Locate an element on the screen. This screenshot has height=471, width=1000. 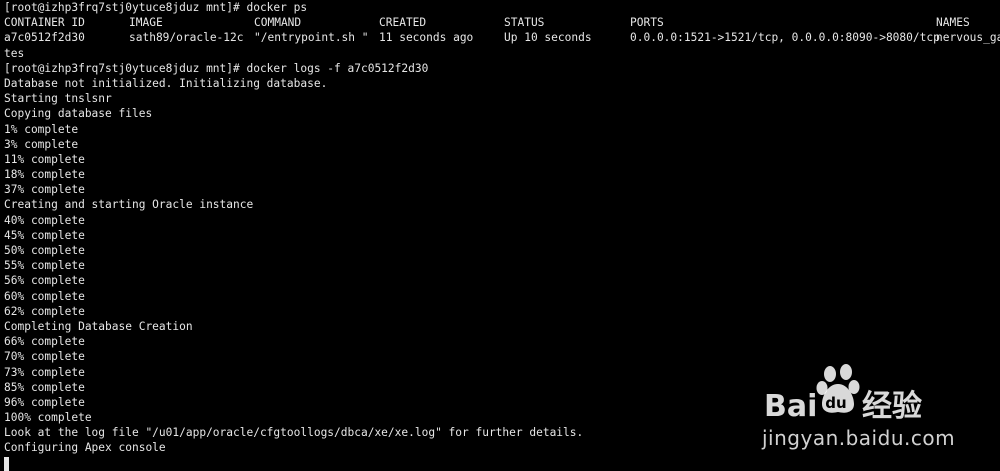
svg-text: du is located at coordinates (835, 403).